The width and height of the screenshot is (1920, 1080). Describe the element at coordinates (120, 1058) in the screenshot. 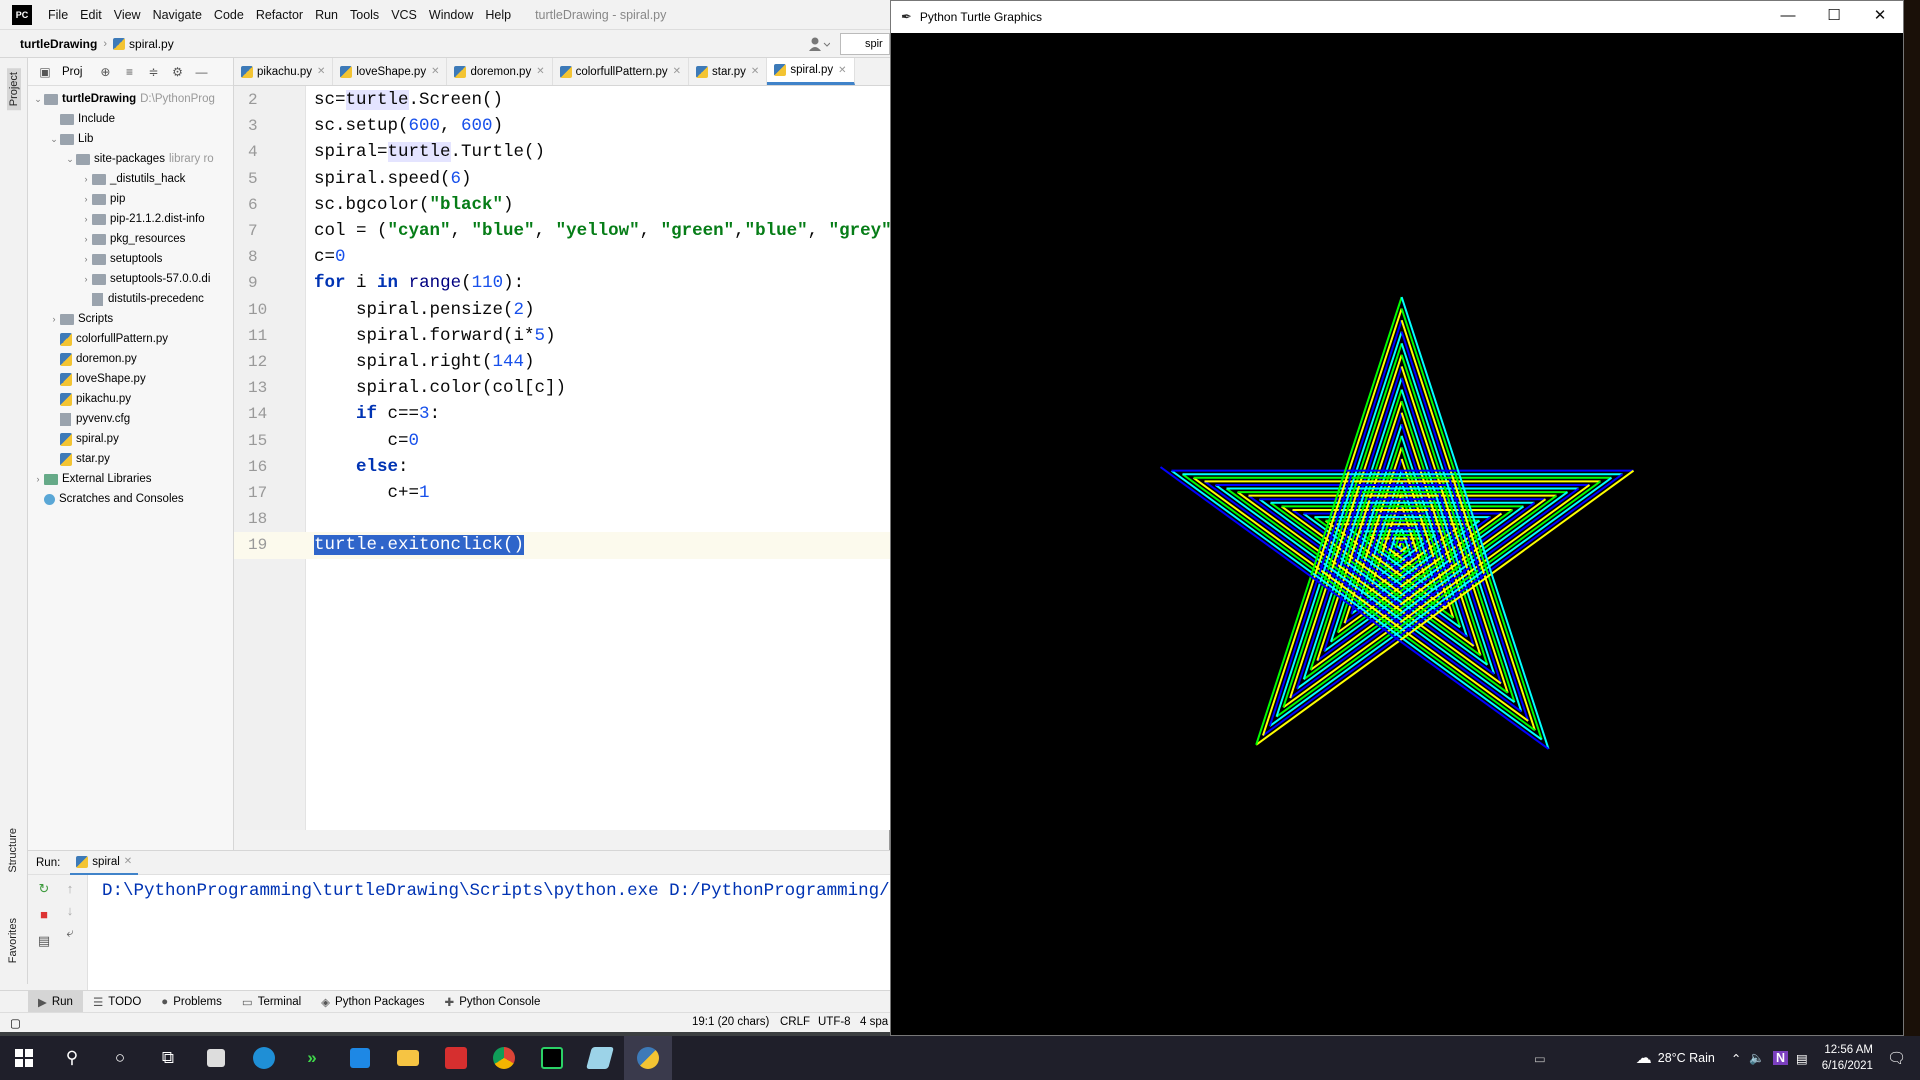

I see `cortana-icon: ○` at that location.